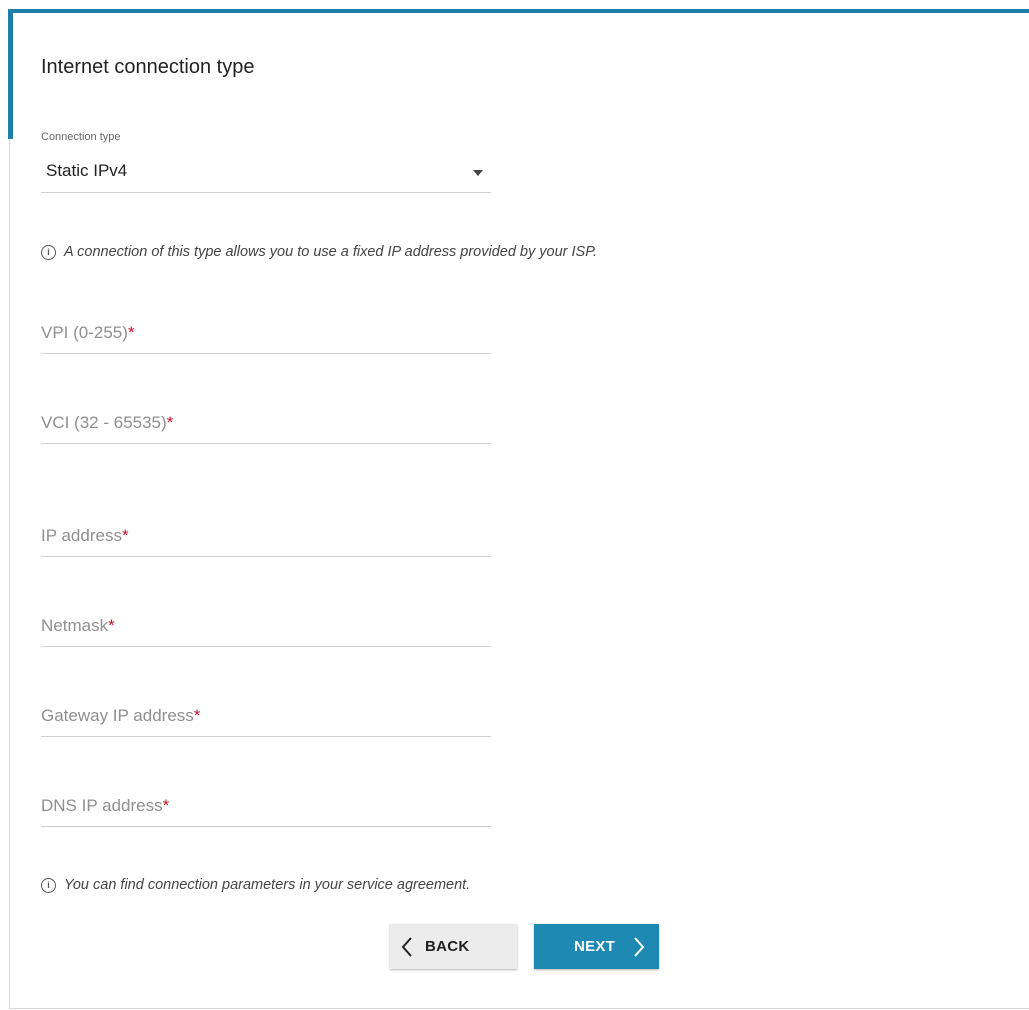 This screenshot has height=1010, width=1029. I want to click on vpi-placeholder: VPI (0-255)*, so click(88, 332).